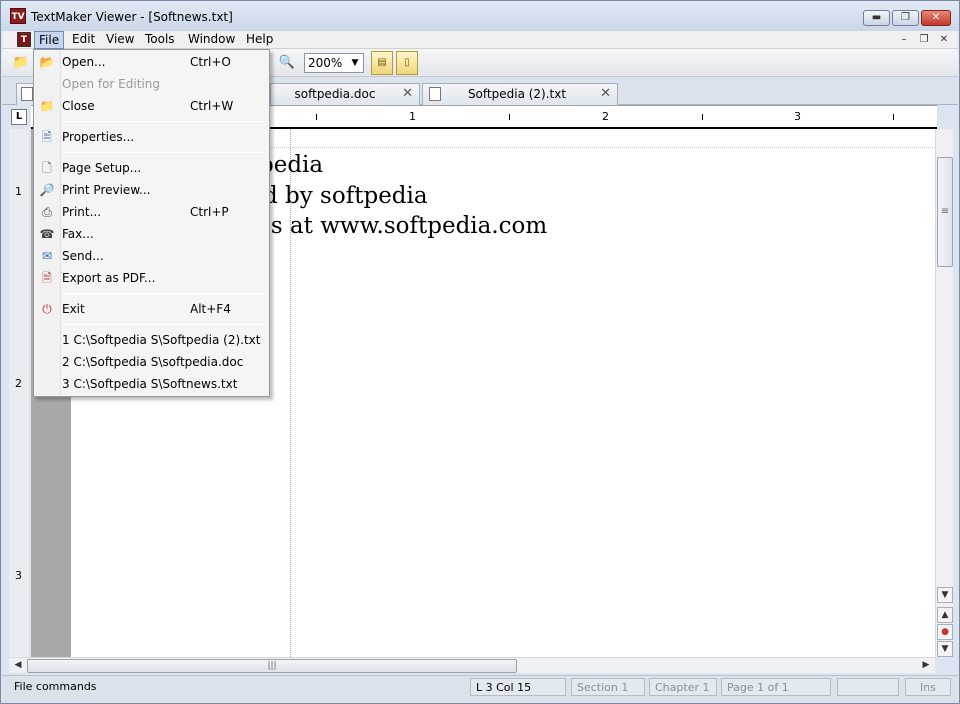 The width and height of the screenshot is (960, 704). I want to click on ruler-horizontal-icon: ▤, so click(382, 62).